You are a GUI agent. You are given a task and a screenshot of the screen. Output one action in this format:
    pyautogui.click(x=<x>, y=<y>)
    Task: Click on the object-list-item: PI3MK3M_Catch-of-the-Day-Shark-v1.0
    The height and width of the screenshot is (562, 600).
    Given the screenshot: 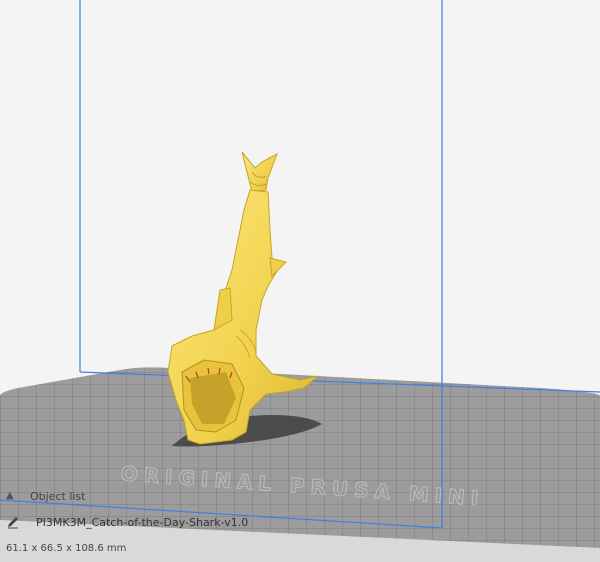 What is the action you would take?
    pyautogui.click(x=300, y=523)
    